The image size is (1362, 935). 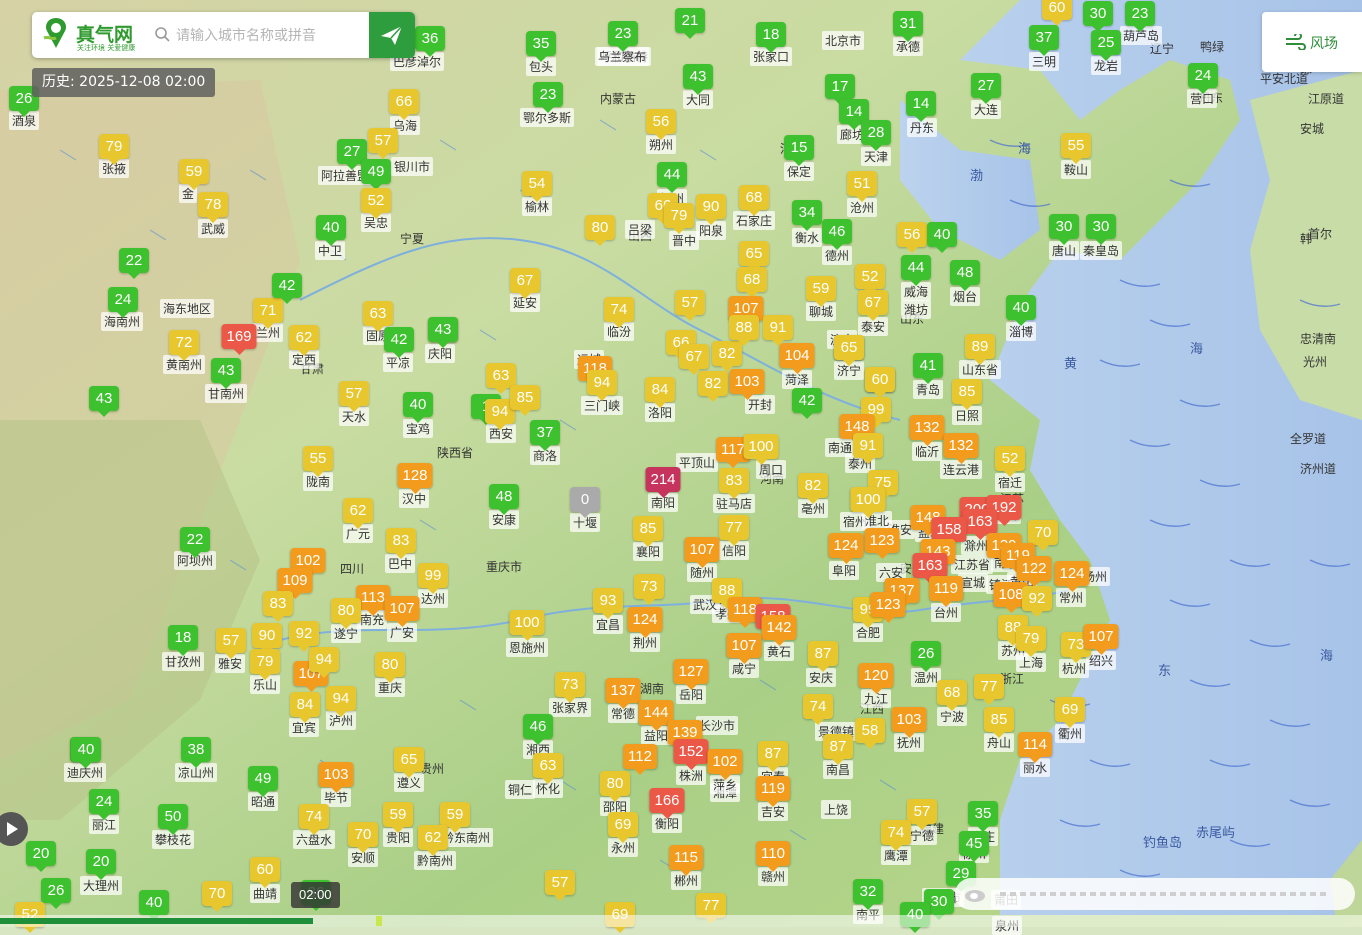 What do you see at coordinates (541, 46) in the screenshot?
I see `aqi-marker: 35` at bounding box center [541, 46].